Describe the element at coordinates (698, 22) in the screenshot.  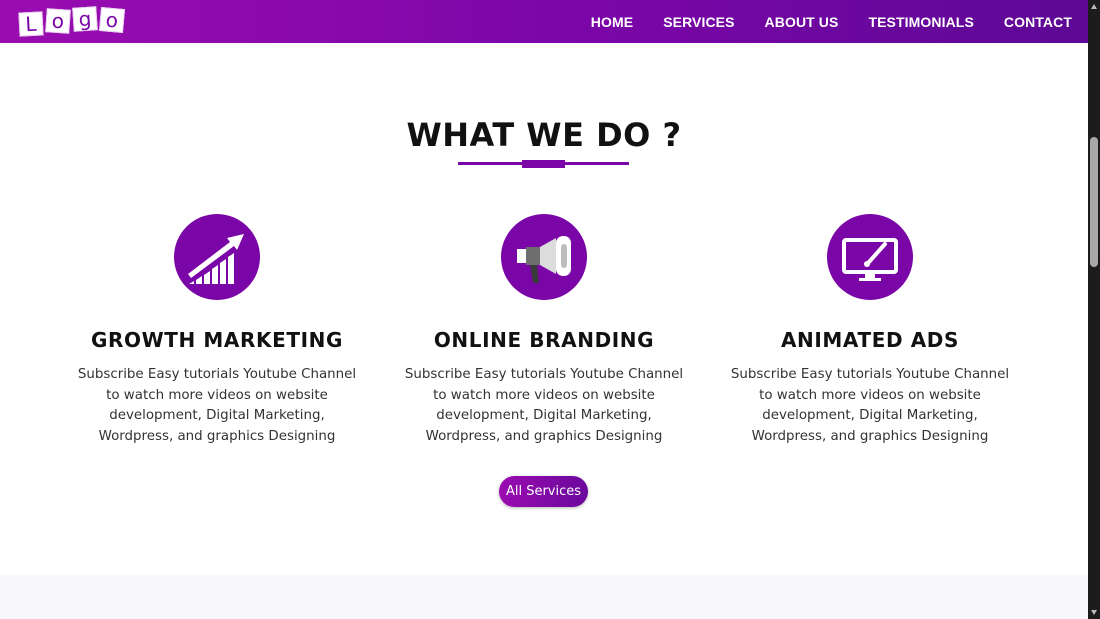
I see `nav-services: SERVICES` at that location.